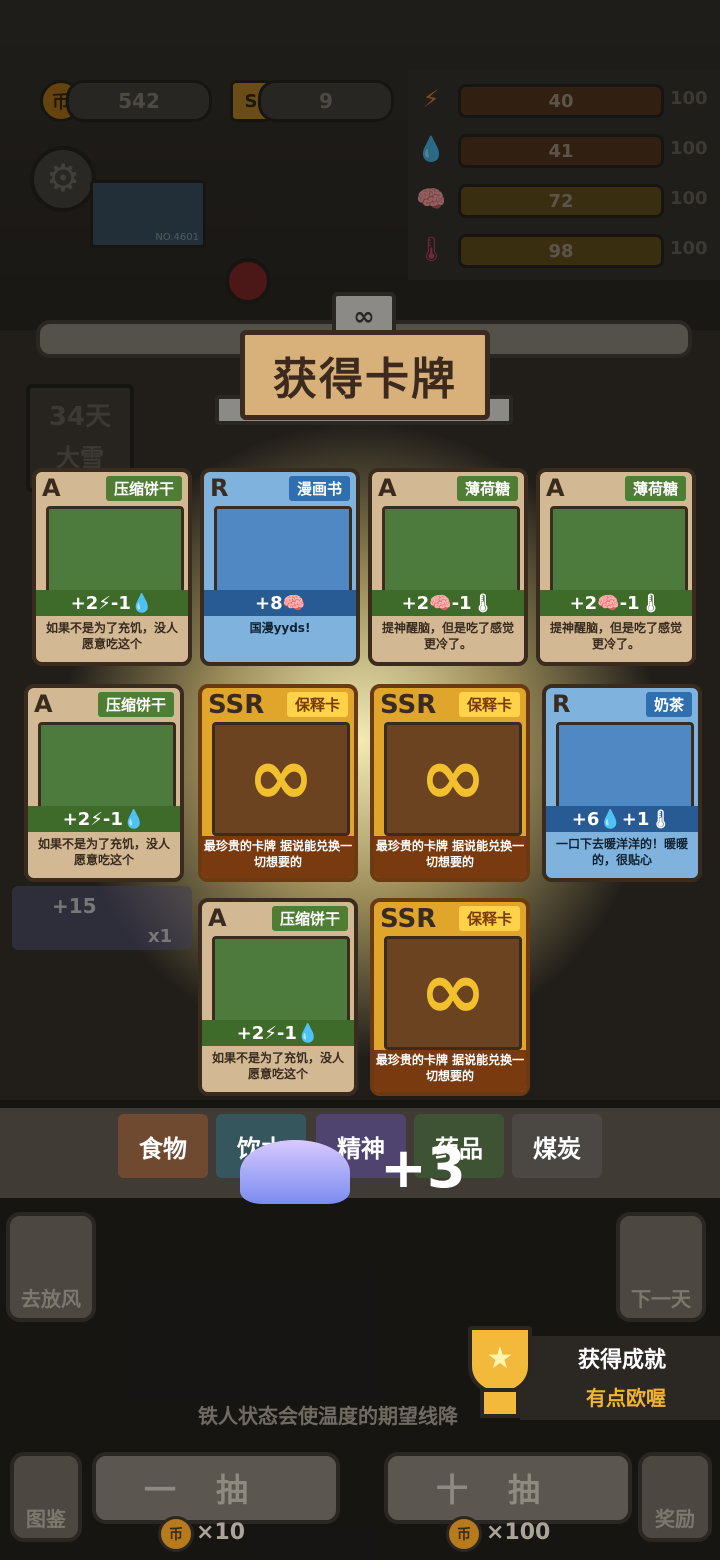 The height and width of the screenshot is (1560, 720). Describe the element at coordinates (622, 819) in the screenshot. I see `card-stats: +6💧+1🌡` at that location.